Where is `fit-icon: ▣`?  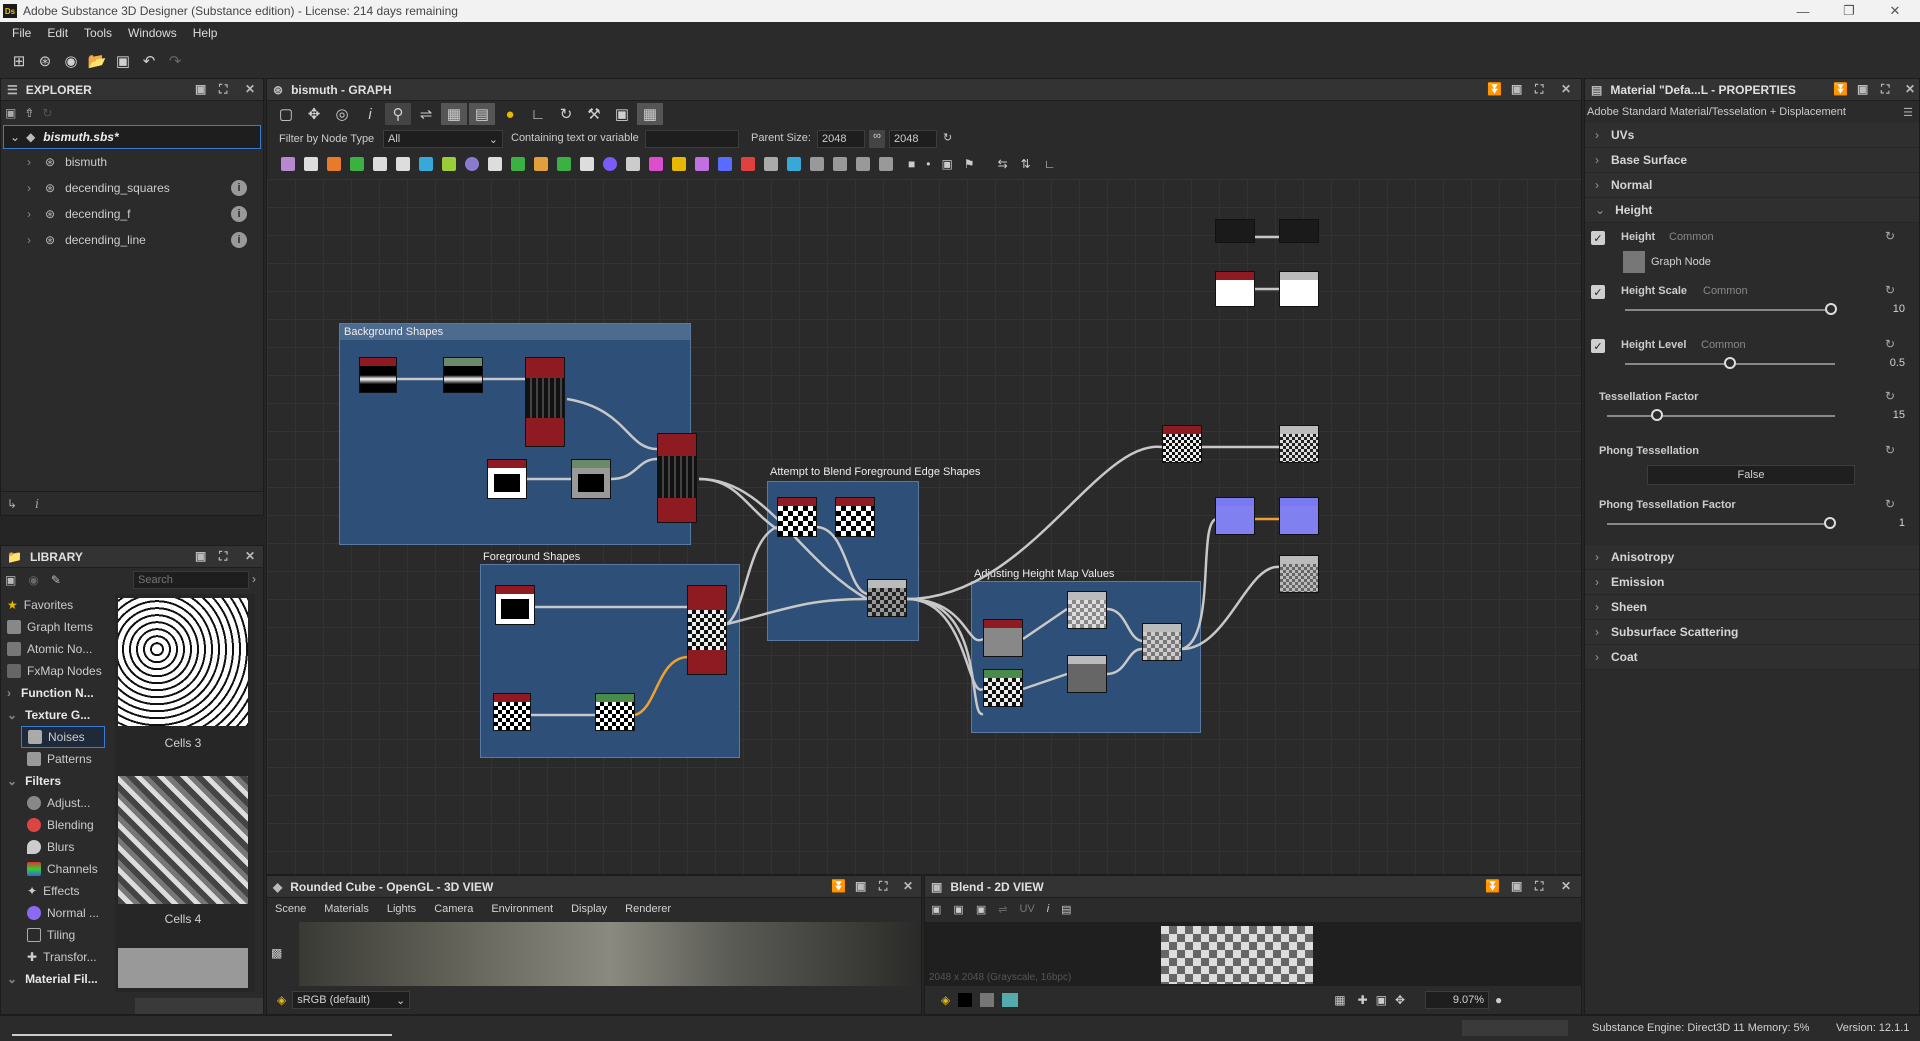
fit-icon: ▣ is located at coordinates (1381, 1000).